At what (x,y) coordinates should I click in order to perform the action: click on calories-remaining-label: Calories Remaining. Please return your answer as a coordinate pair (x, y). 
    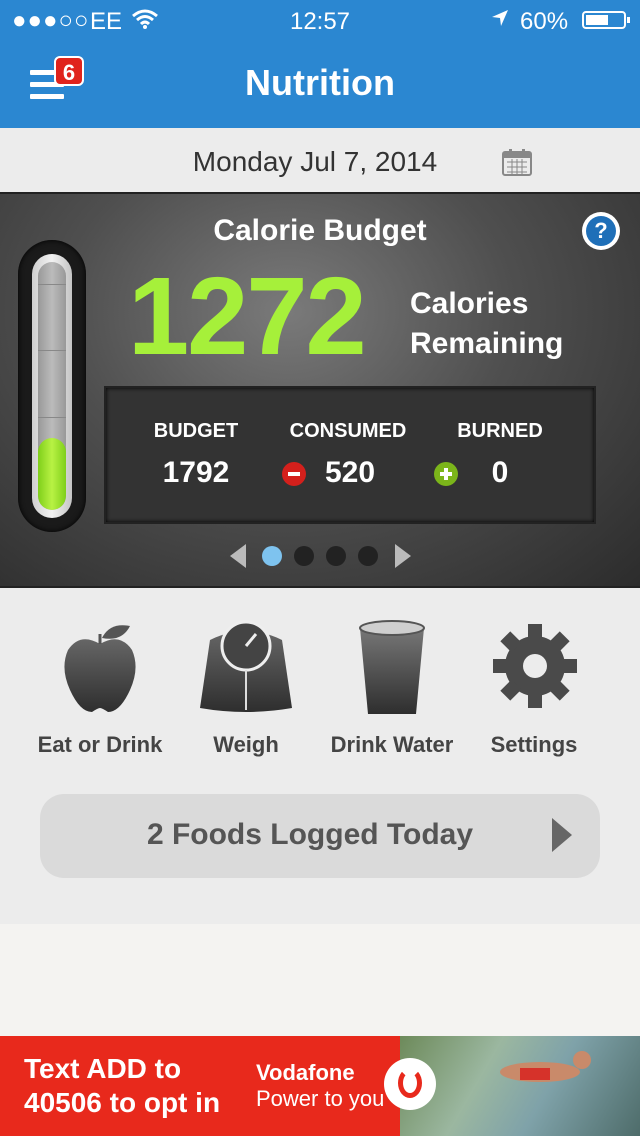
    Looking at the image, I should click on (486, 324).